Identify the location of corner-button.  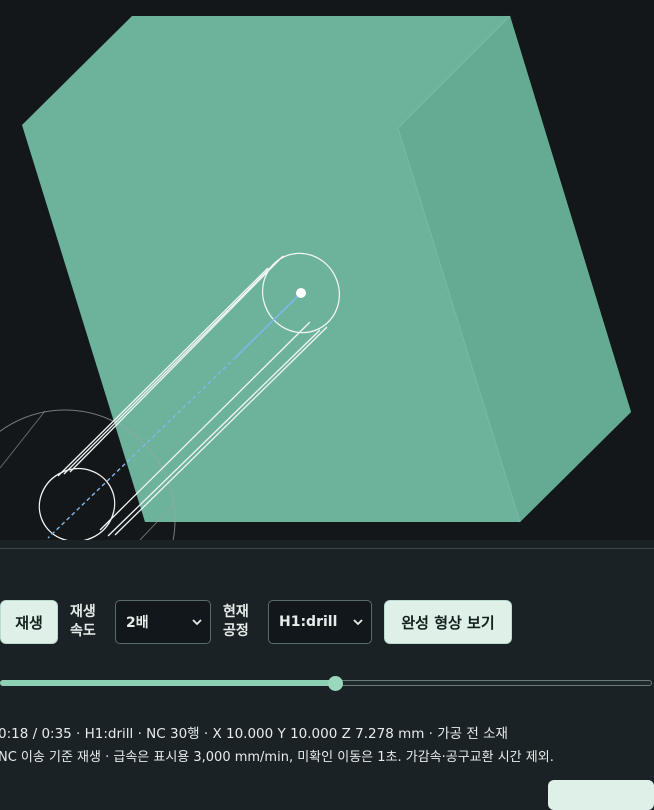
(601, 795).